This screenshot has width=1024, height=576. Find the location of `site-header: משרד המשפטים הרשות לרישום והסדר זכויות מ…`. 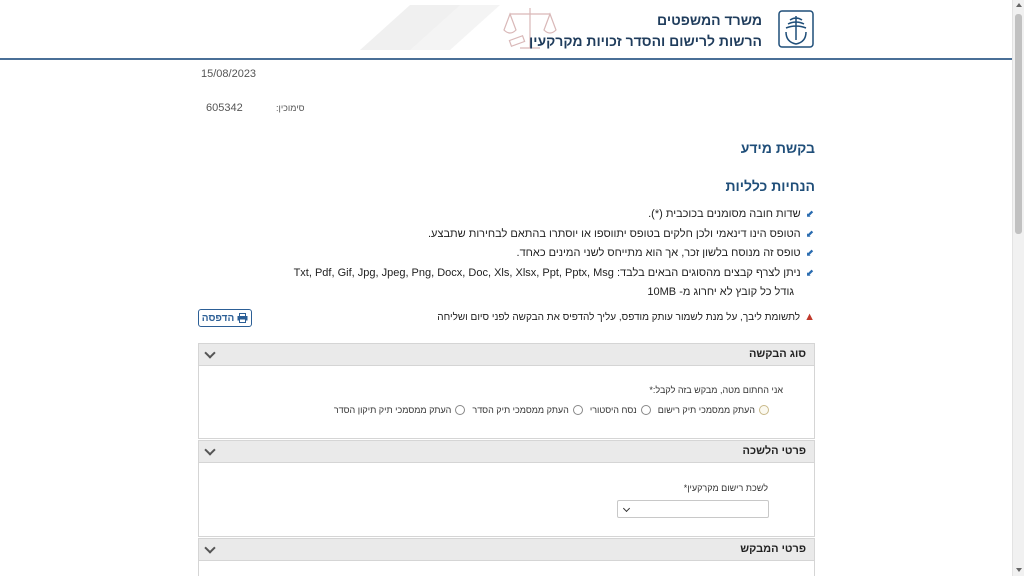

site-header: משרד המשפטים הרשות לרישום והסדר זכויות מ… is located at coordinates (506, 30).